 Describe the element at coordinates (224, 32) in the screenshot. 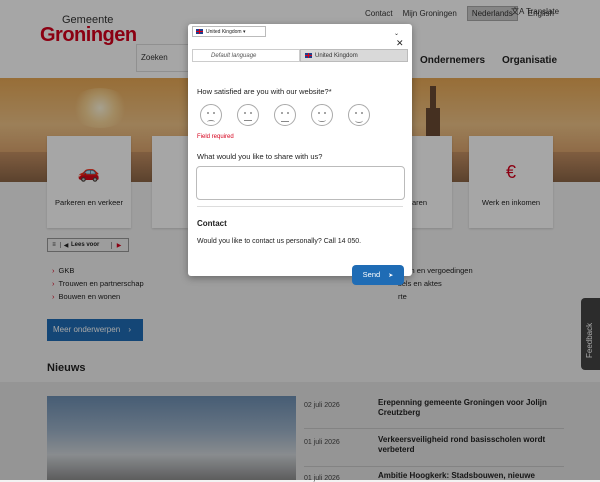

I see `language-select-value: United Kingdom` at that location.